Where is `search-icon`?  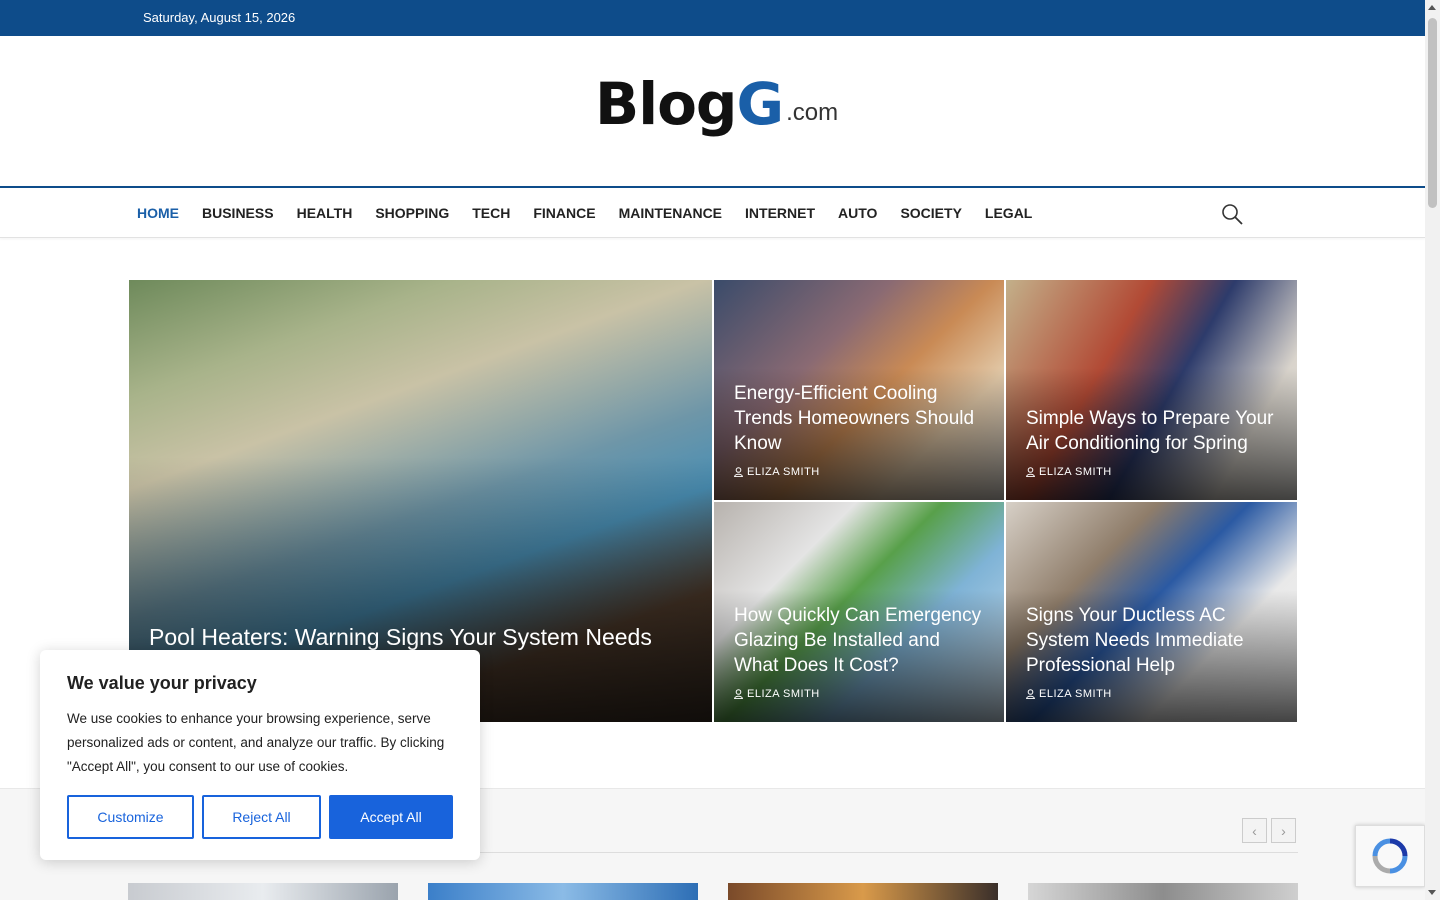
search-icon is located at coordinates (1232, 214).